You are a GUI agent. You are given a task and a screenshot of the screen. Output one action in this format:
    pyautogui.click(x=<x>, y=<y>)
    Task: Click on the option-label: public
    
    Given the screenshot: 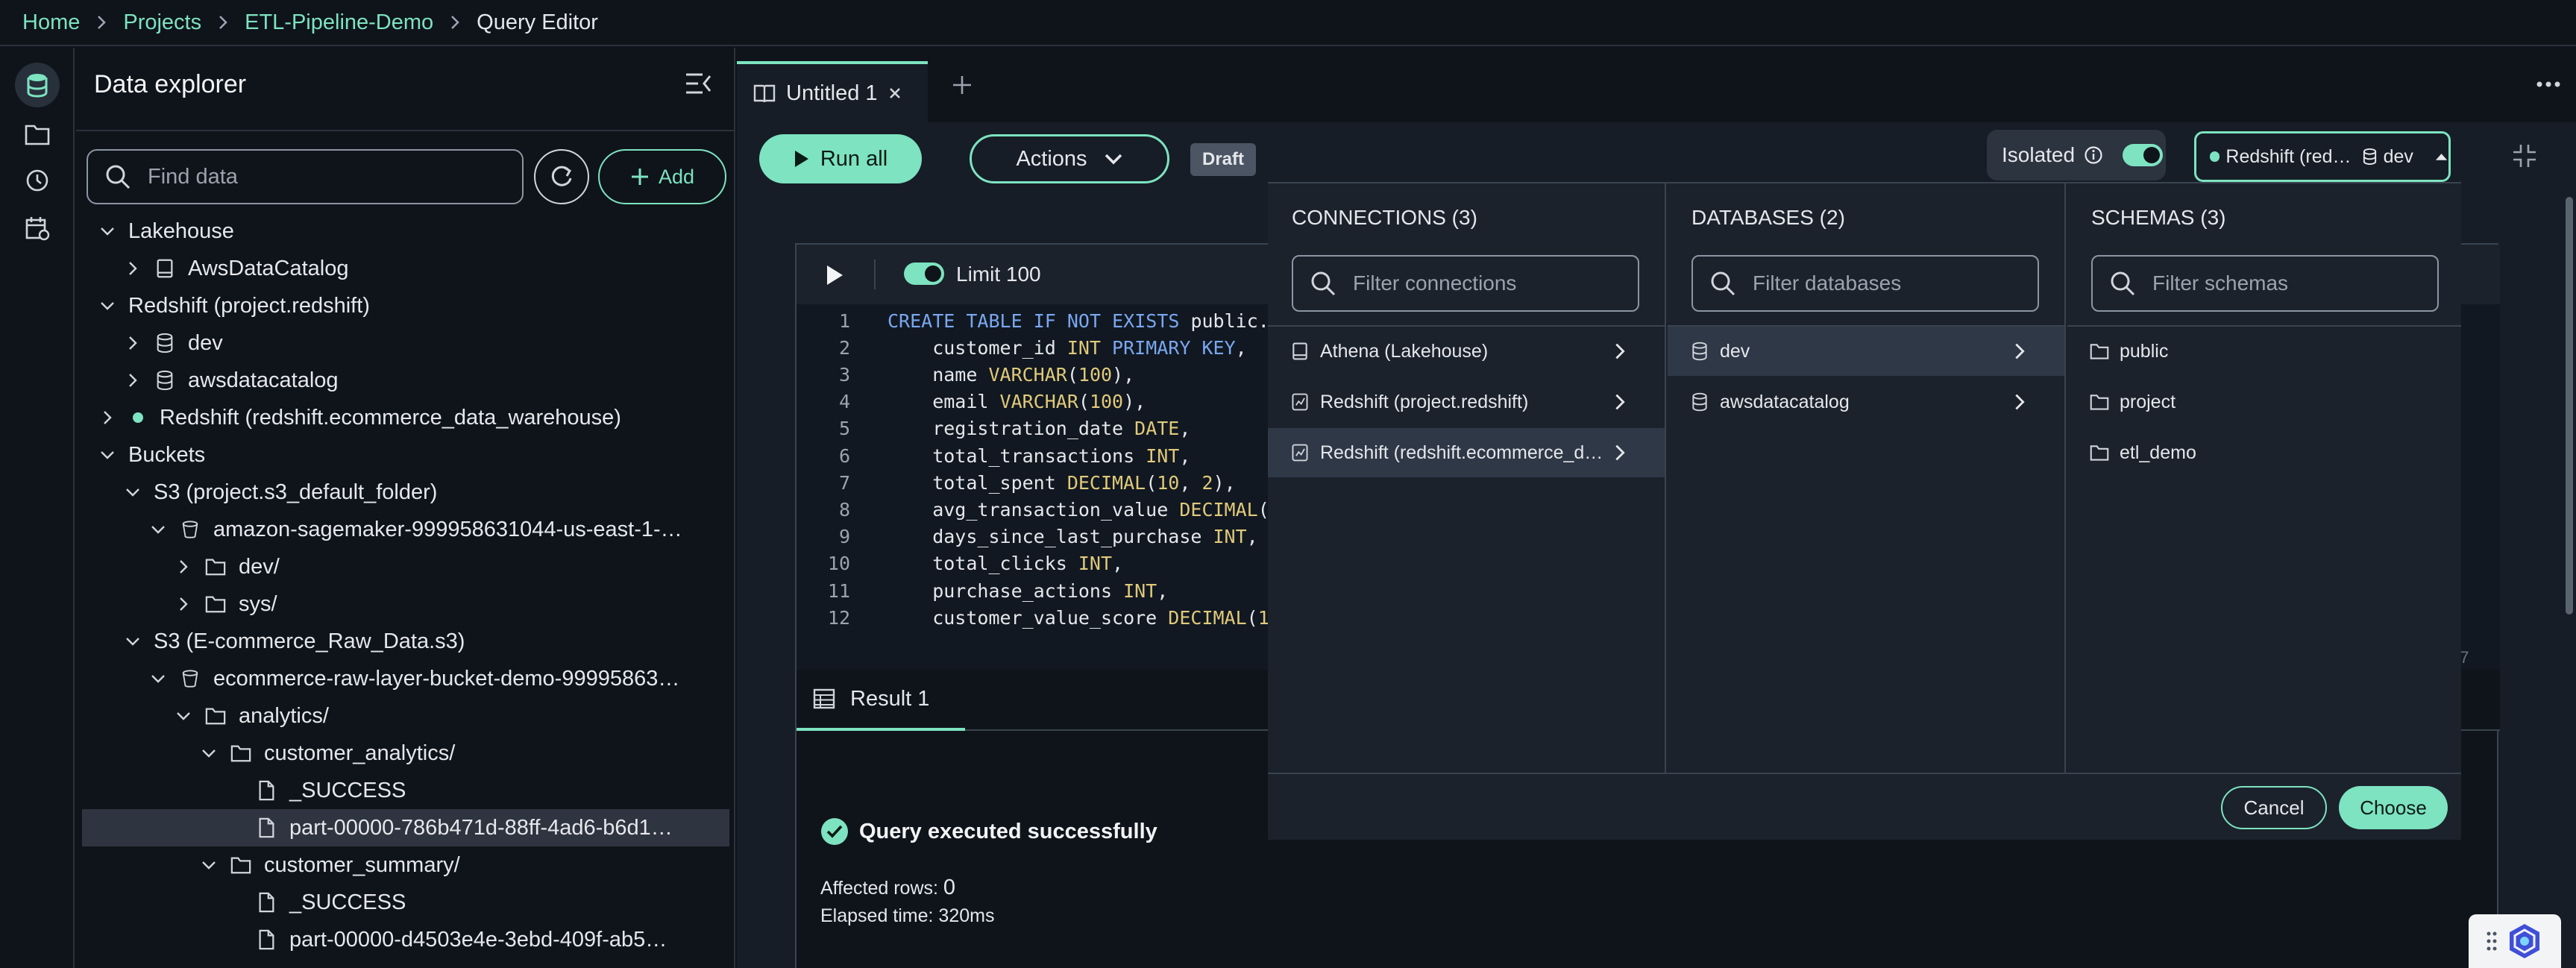 What is the action you would take?
    pyautogui.click(x=2145, y=351)
    